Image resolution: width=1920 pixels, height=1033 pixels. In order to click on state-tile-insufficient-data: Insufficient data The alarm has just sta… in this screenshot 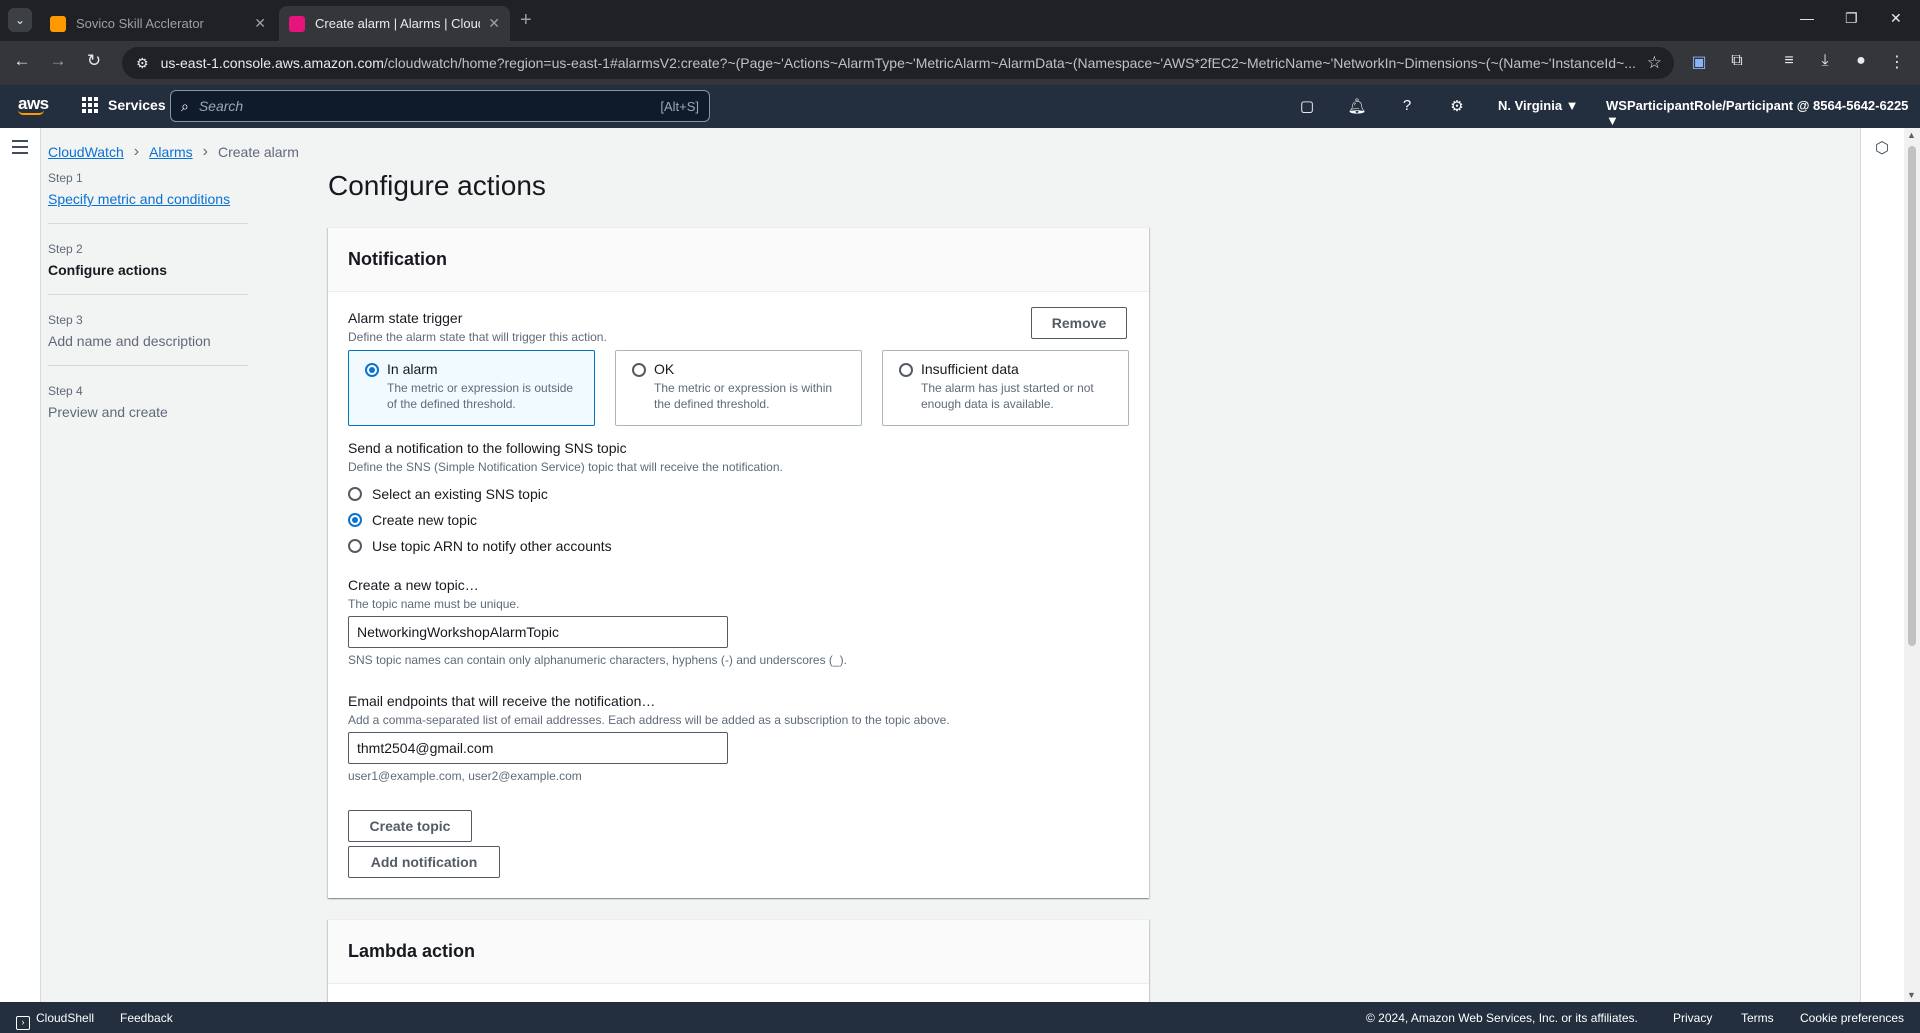, I will do `click(1005, 388)`.